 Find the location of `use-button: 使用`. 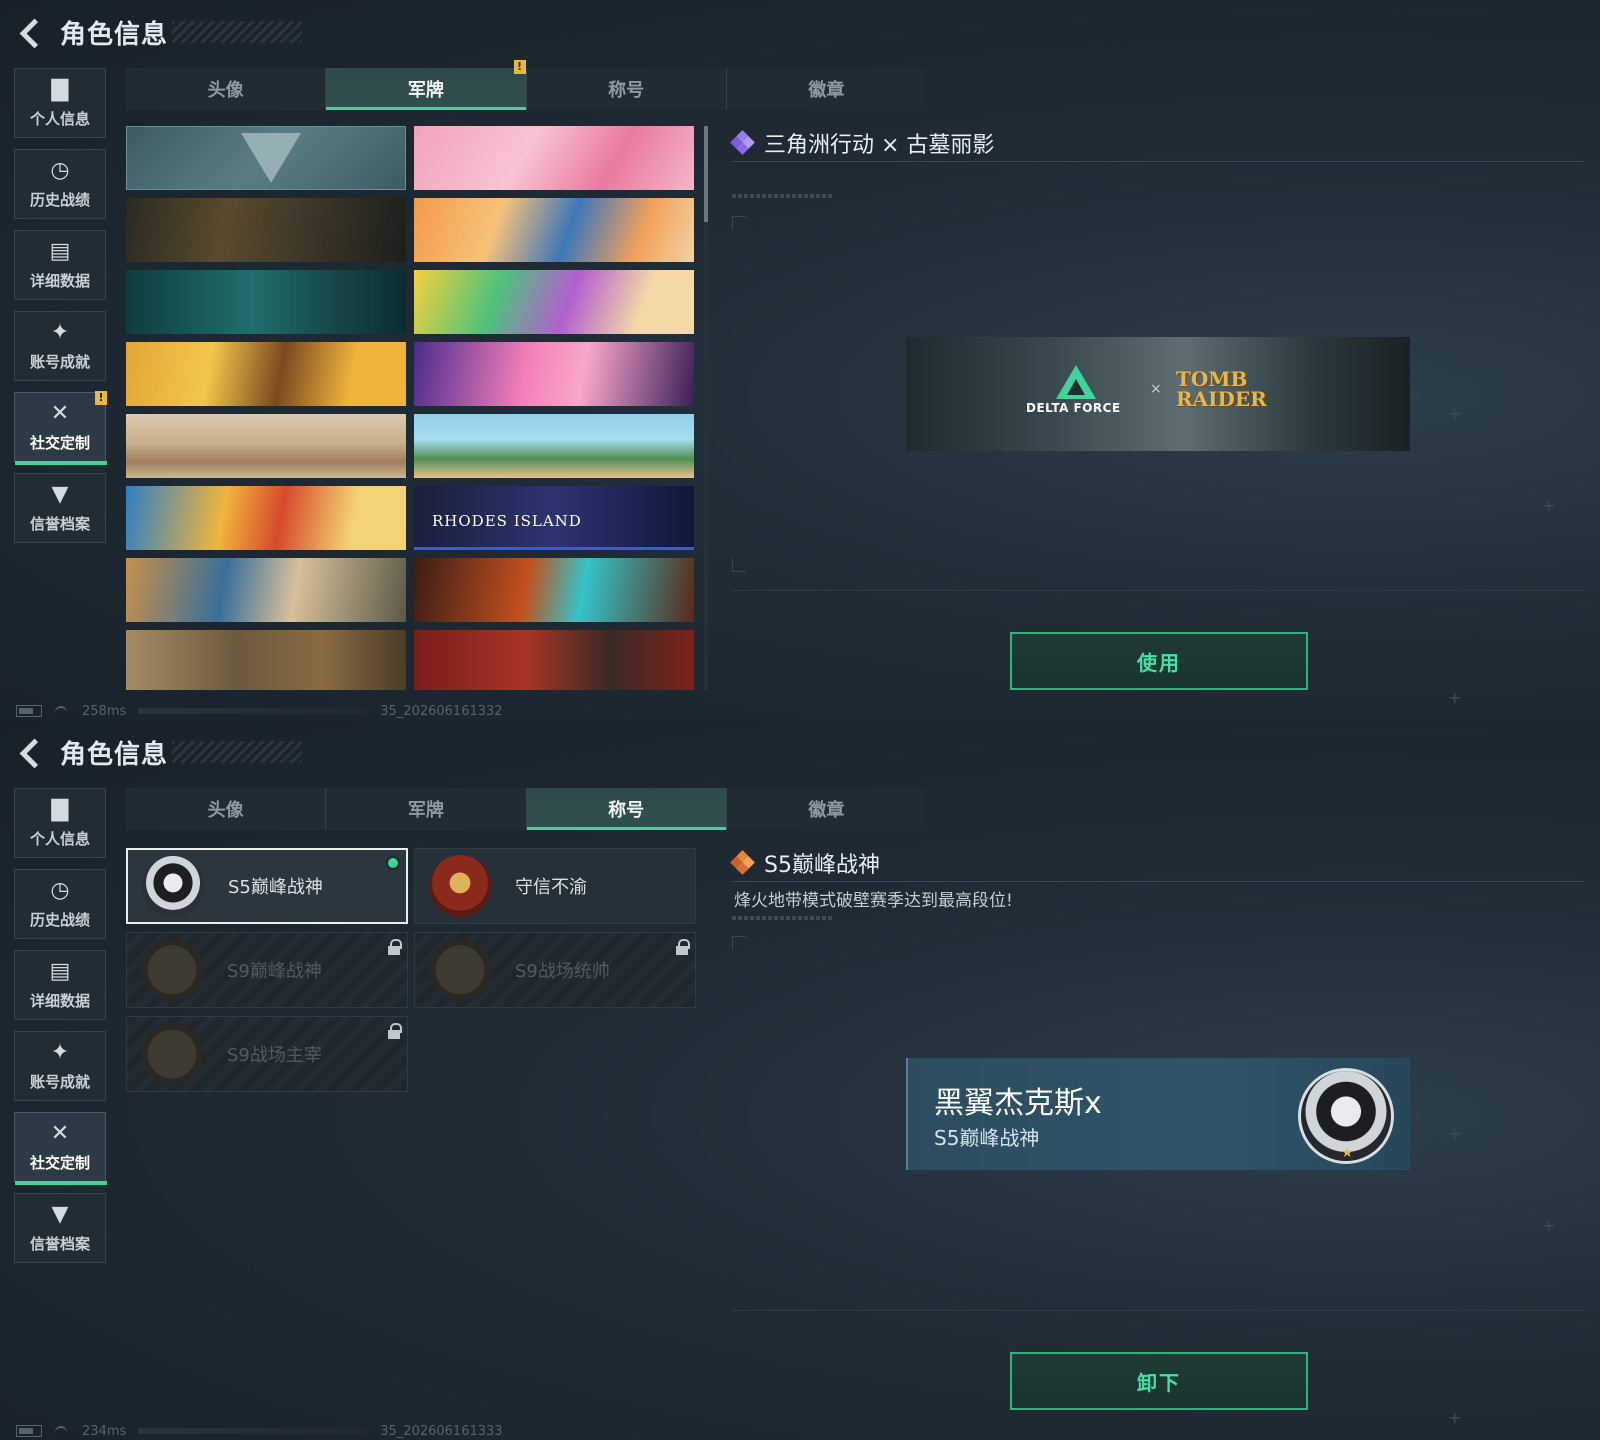

use-button: 使用 is located at coordinates (1159, 661).